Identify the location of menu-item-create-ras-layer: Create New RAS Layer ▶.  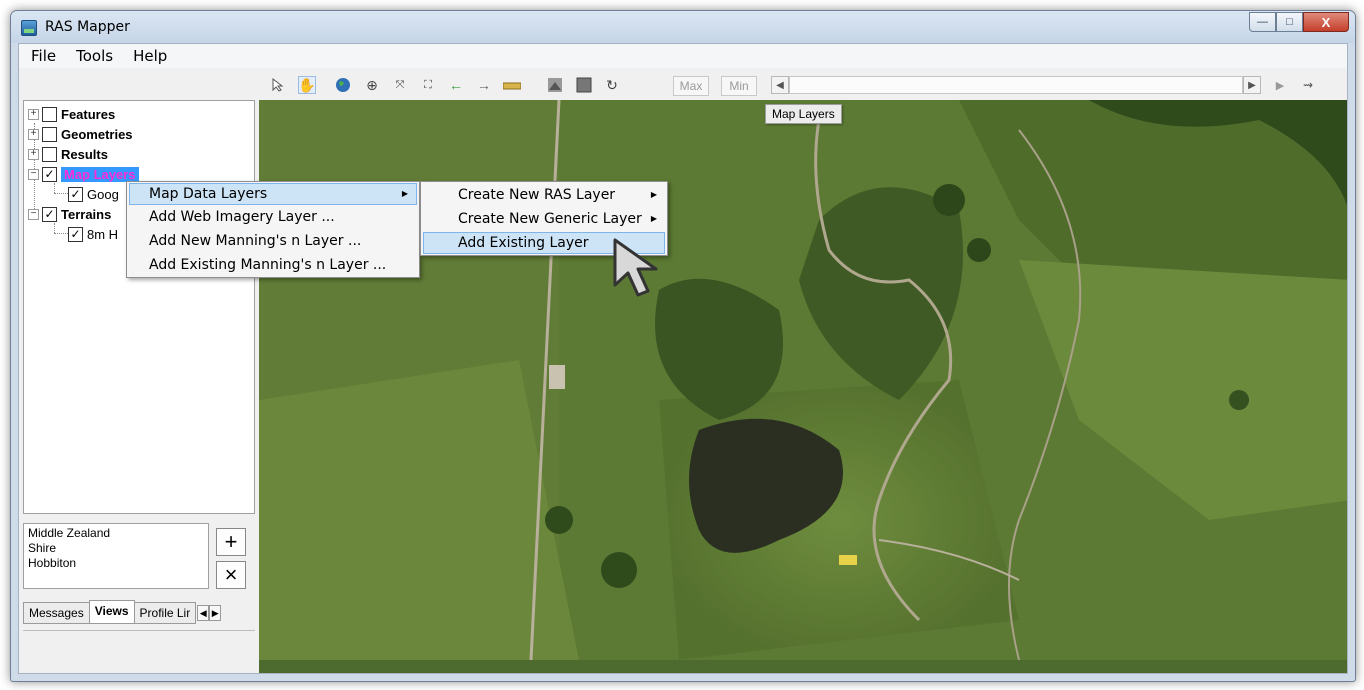
(544, 195).